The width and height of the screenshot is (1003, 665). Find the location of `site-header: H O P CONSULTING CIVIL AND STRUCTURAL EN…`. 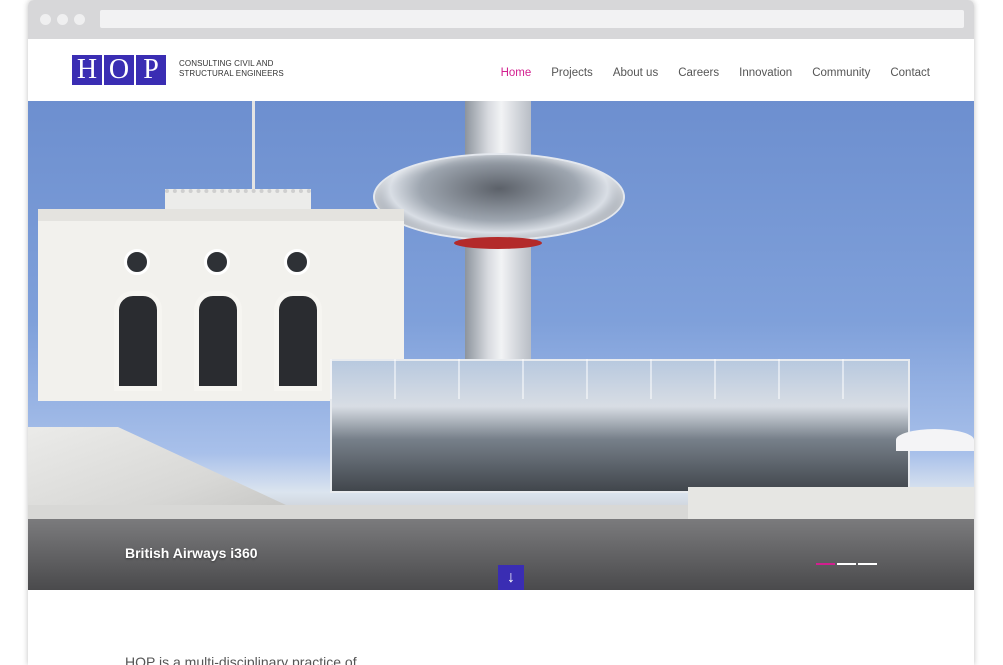

site-header: H O P CONSULTING CIVIL AND STRUCTURAL EN… is located at coordinates (501, 70).